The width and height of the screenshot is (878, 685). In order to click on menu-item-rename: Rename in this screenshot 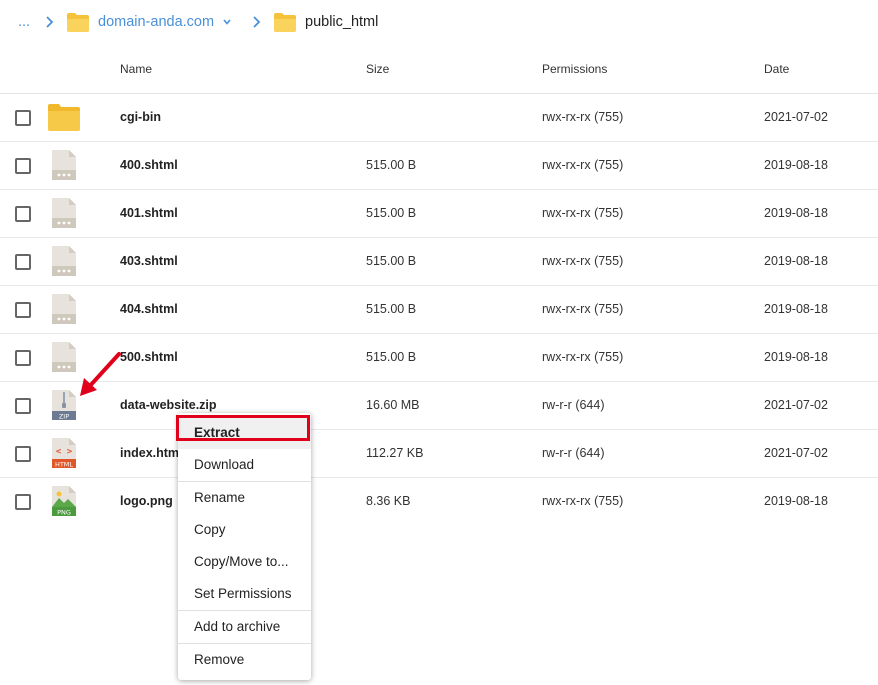, I will do `click(244, 497)`.